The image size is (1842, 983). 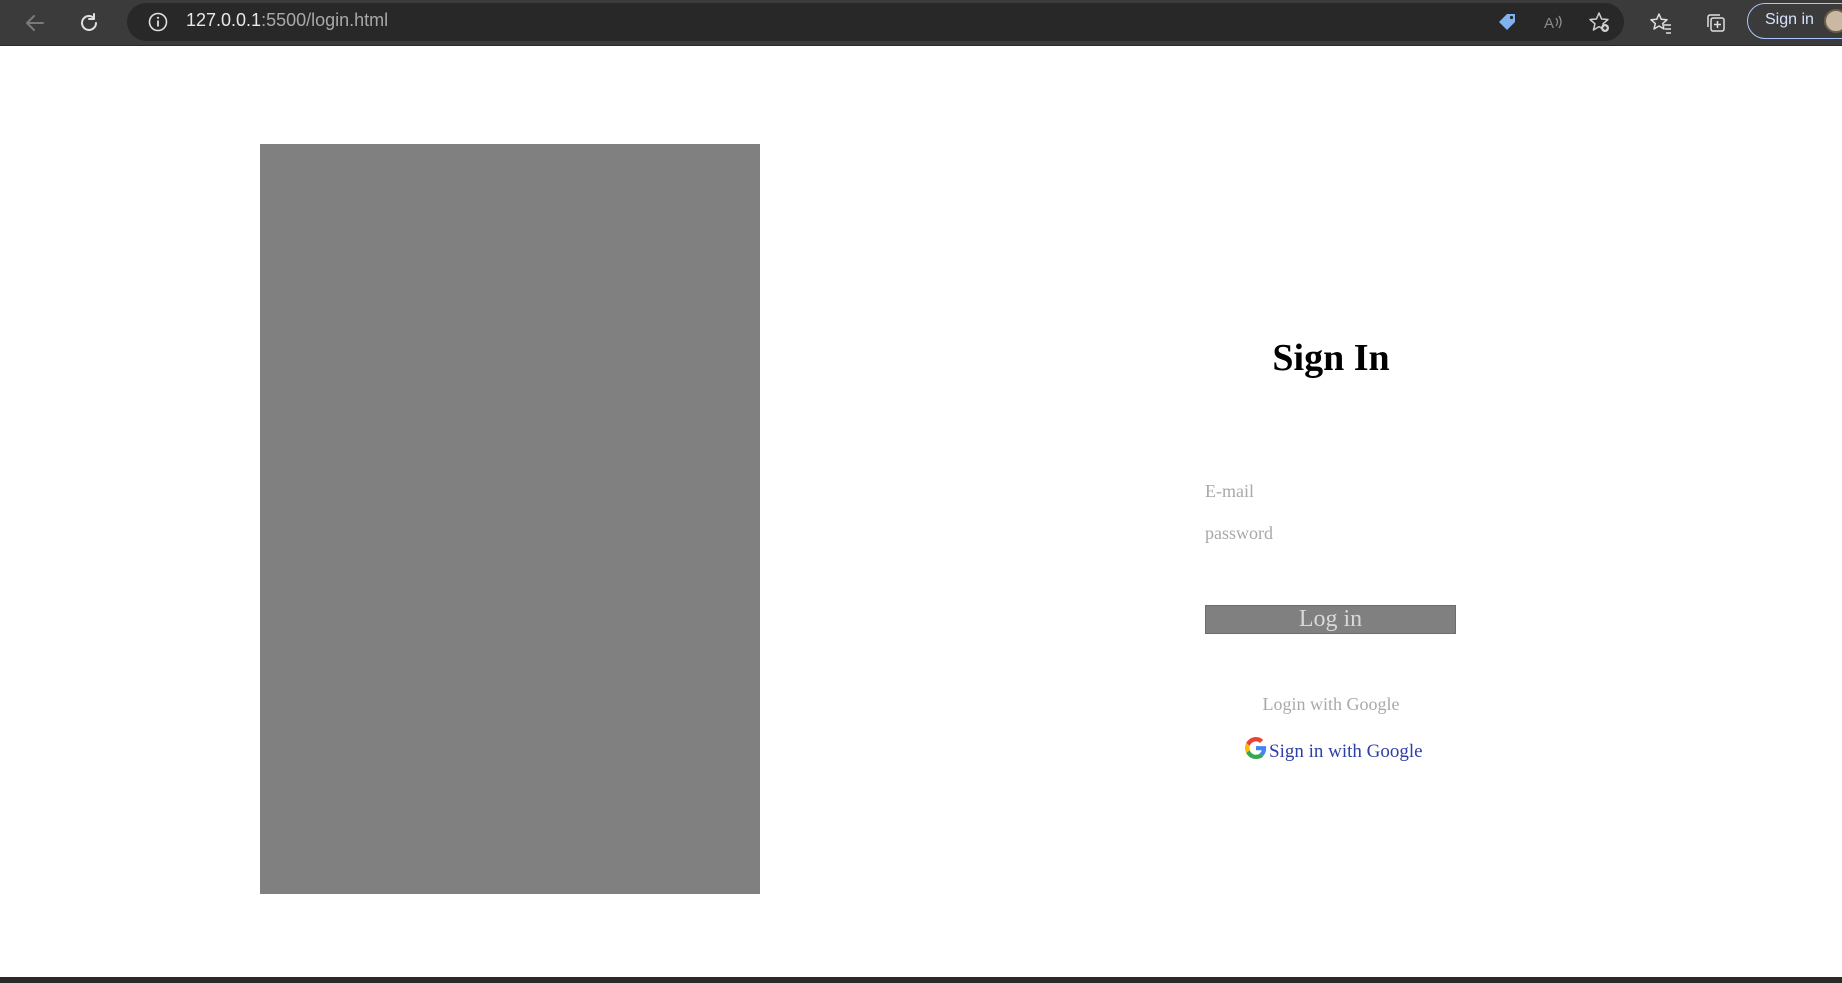 What do you see at coordinates (89, 23) in the screenshot?
I see `reload-icon` at bounding box center [89, 23].